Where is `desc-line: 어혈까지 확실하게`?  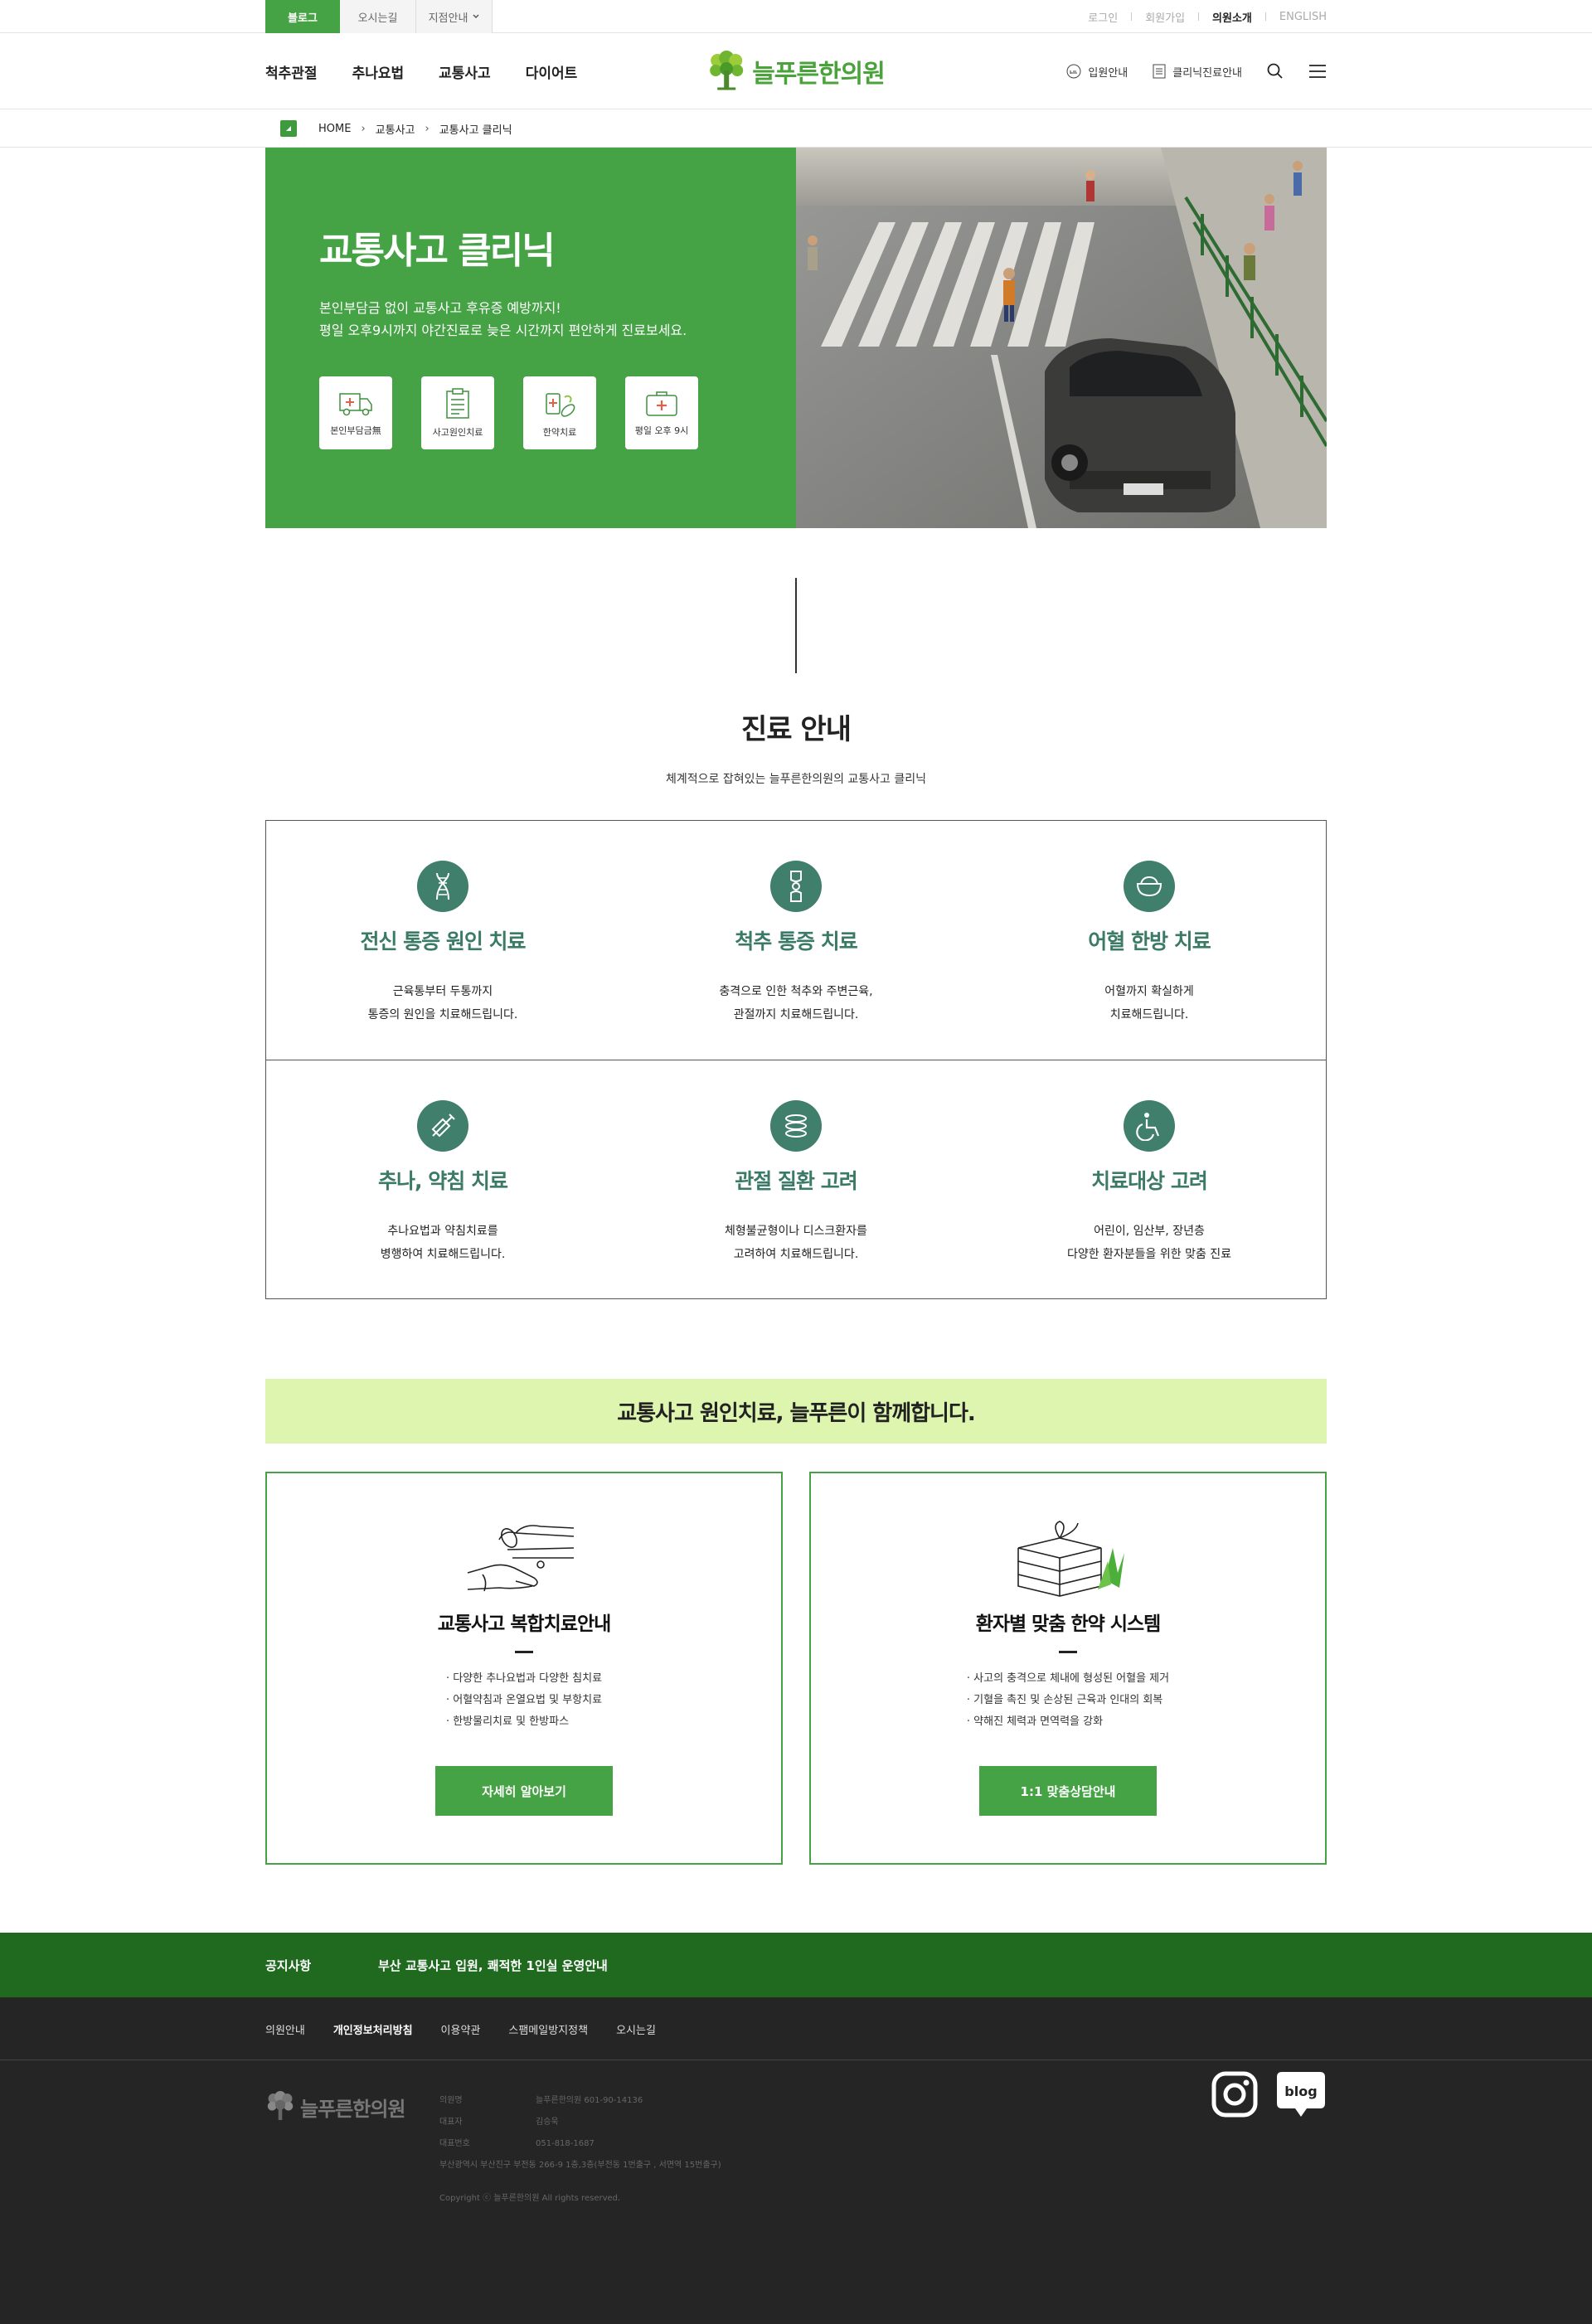
desc-line: 어혈까지 확실하게 is located at coordinates (1149, 991).